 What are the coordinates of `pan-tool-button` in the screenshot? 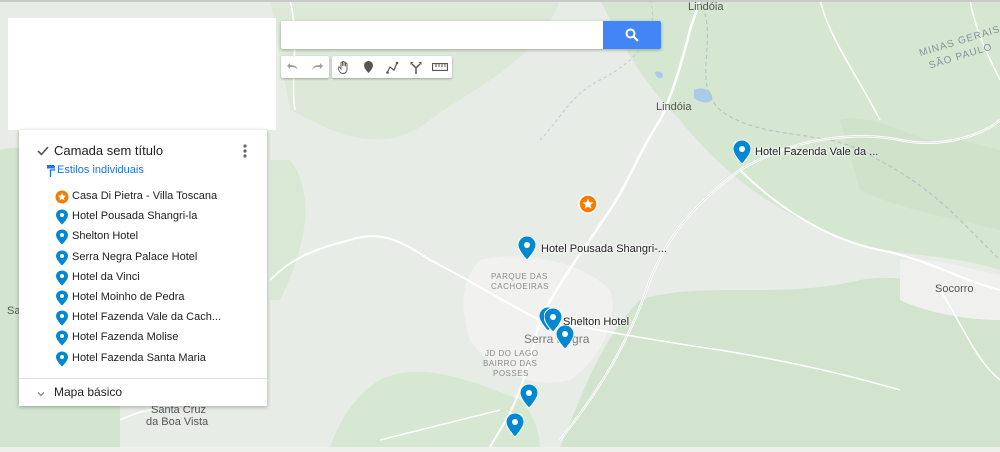 It's located at (344, 67).